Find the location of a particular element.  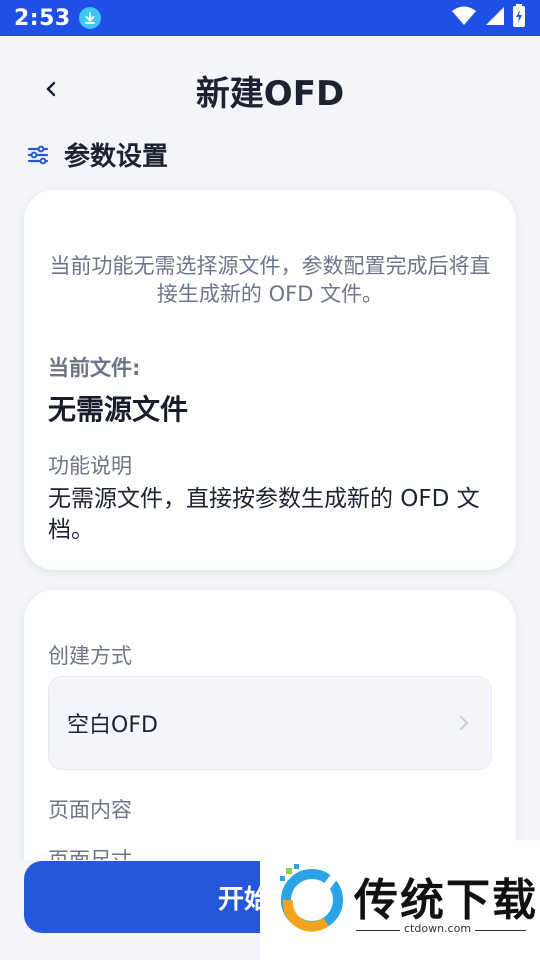

current-file-label: 当前文件: is located at coordinates (94, 368).